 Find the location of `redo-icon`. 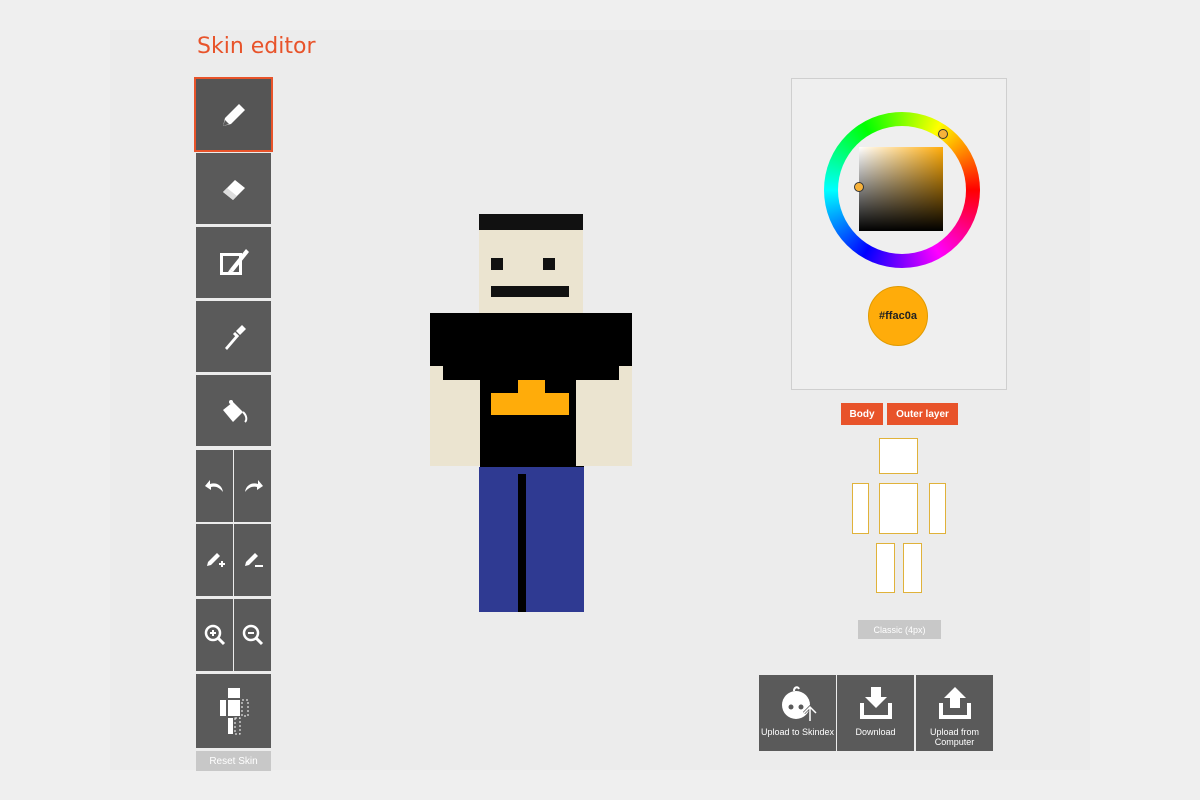

redo-icon is located at coordinates (253, 486).